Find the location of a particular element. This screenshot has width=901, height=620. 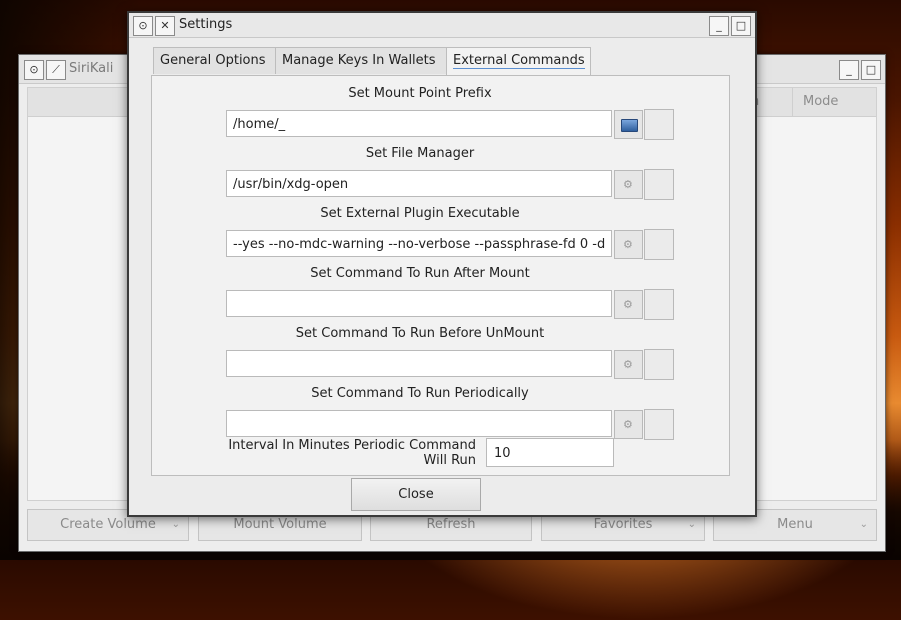

settings-title: Settings is located at coordinates (206, 24).